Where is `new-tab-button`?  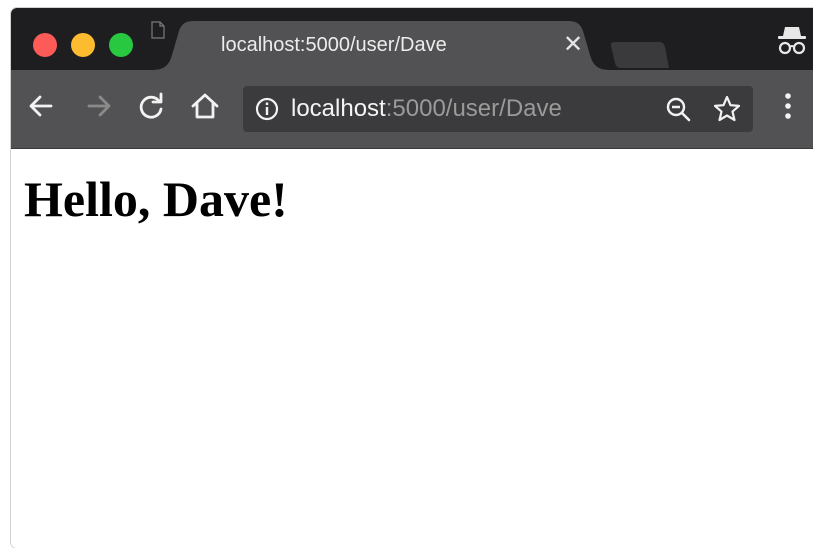 new-tab-button is located at coordinates (639, 54).